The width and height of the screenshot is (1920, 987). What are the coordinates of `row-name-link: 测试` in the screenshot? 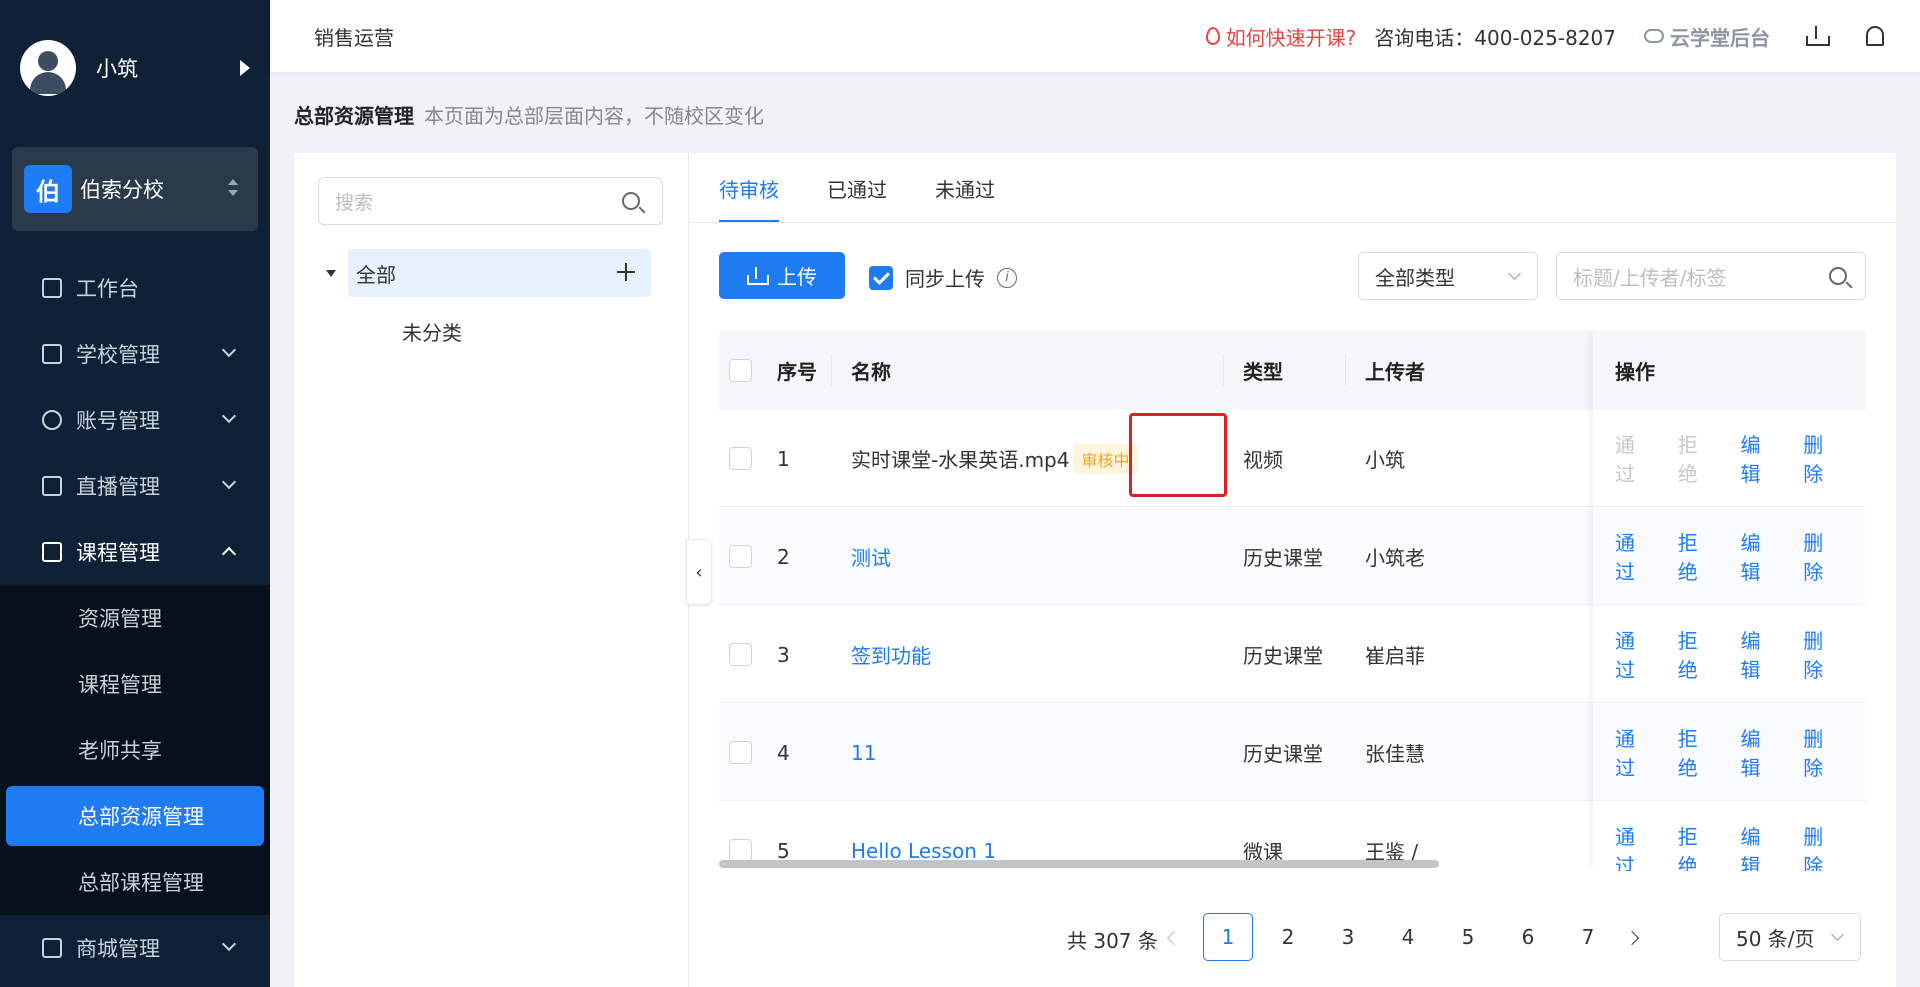 It's located at (871, 556).